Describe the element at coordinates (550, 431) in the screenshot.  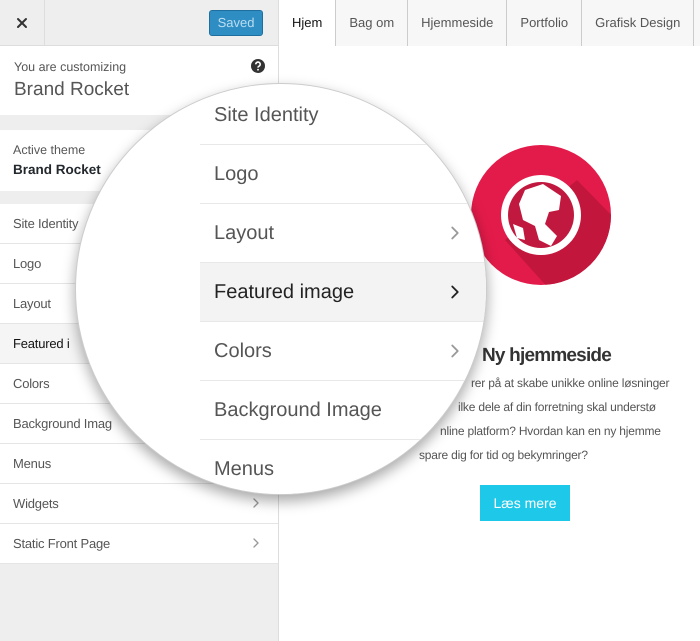
I see `preview-text-line: nline platform? Hvordan kan en ny hjemme` at that location.